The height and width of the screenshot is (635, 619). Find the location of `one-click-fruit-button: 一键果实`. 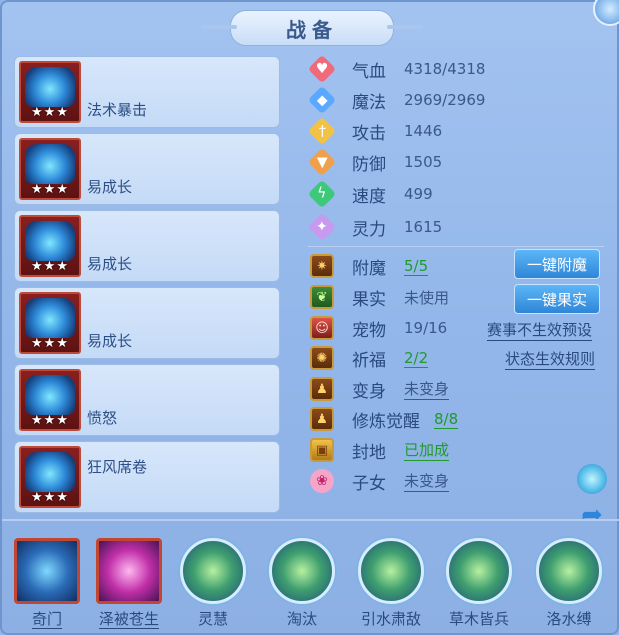

one-click-fruit-button: 一键果实 is located at coordinates (557, 299).